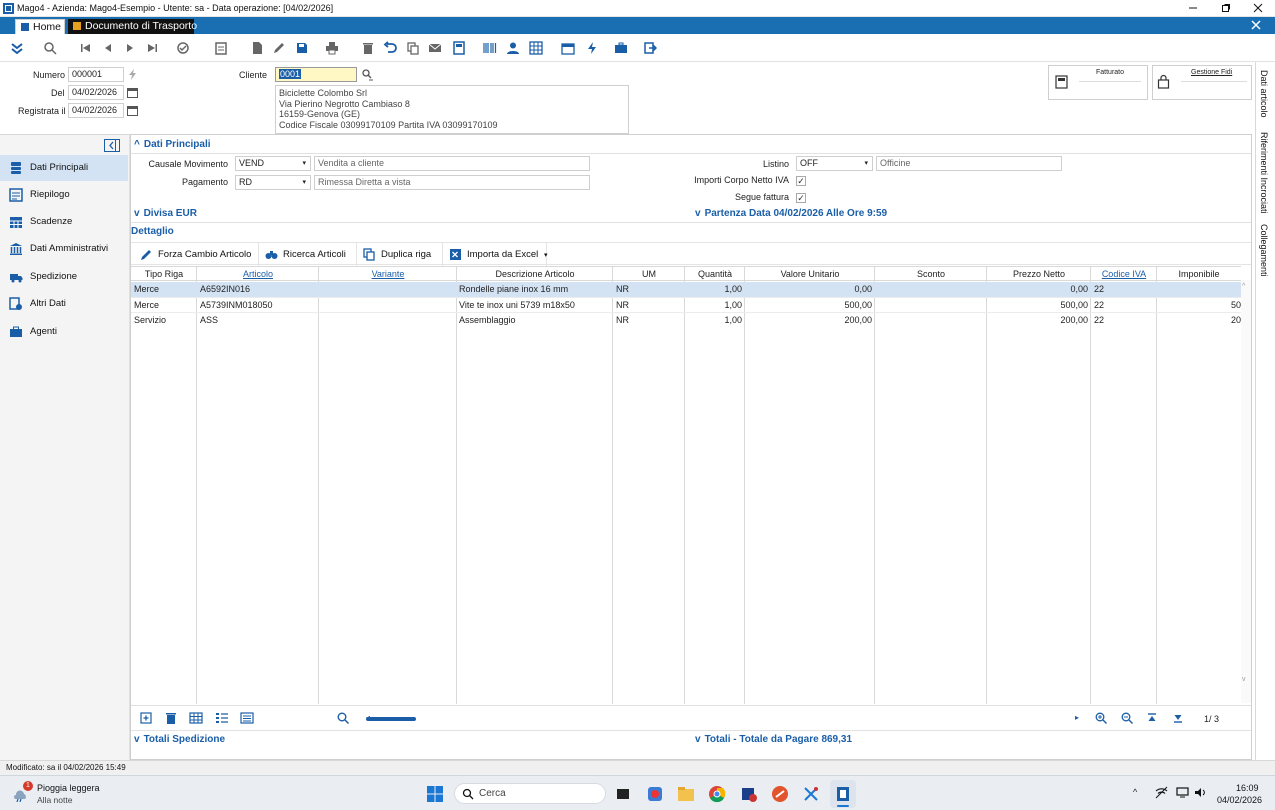 Image resolution: width=1275 pixels, height=810 pixels. I want to click on gestione-fidi-card: Gestione Fidi, so click(1202, 82).